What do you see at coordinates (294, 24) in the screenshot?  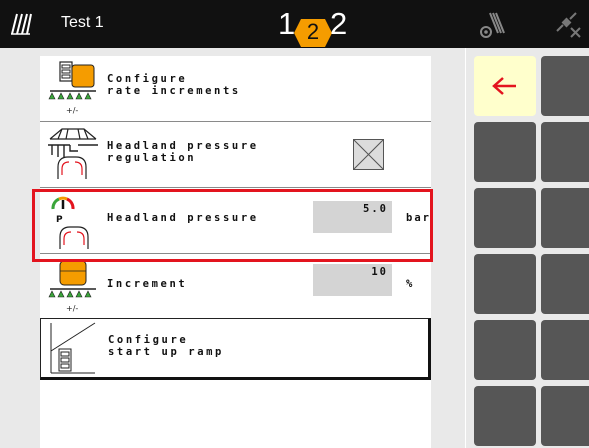 I see `top-bar: Test 1 1 2 2` at bounding box center [294, 24].